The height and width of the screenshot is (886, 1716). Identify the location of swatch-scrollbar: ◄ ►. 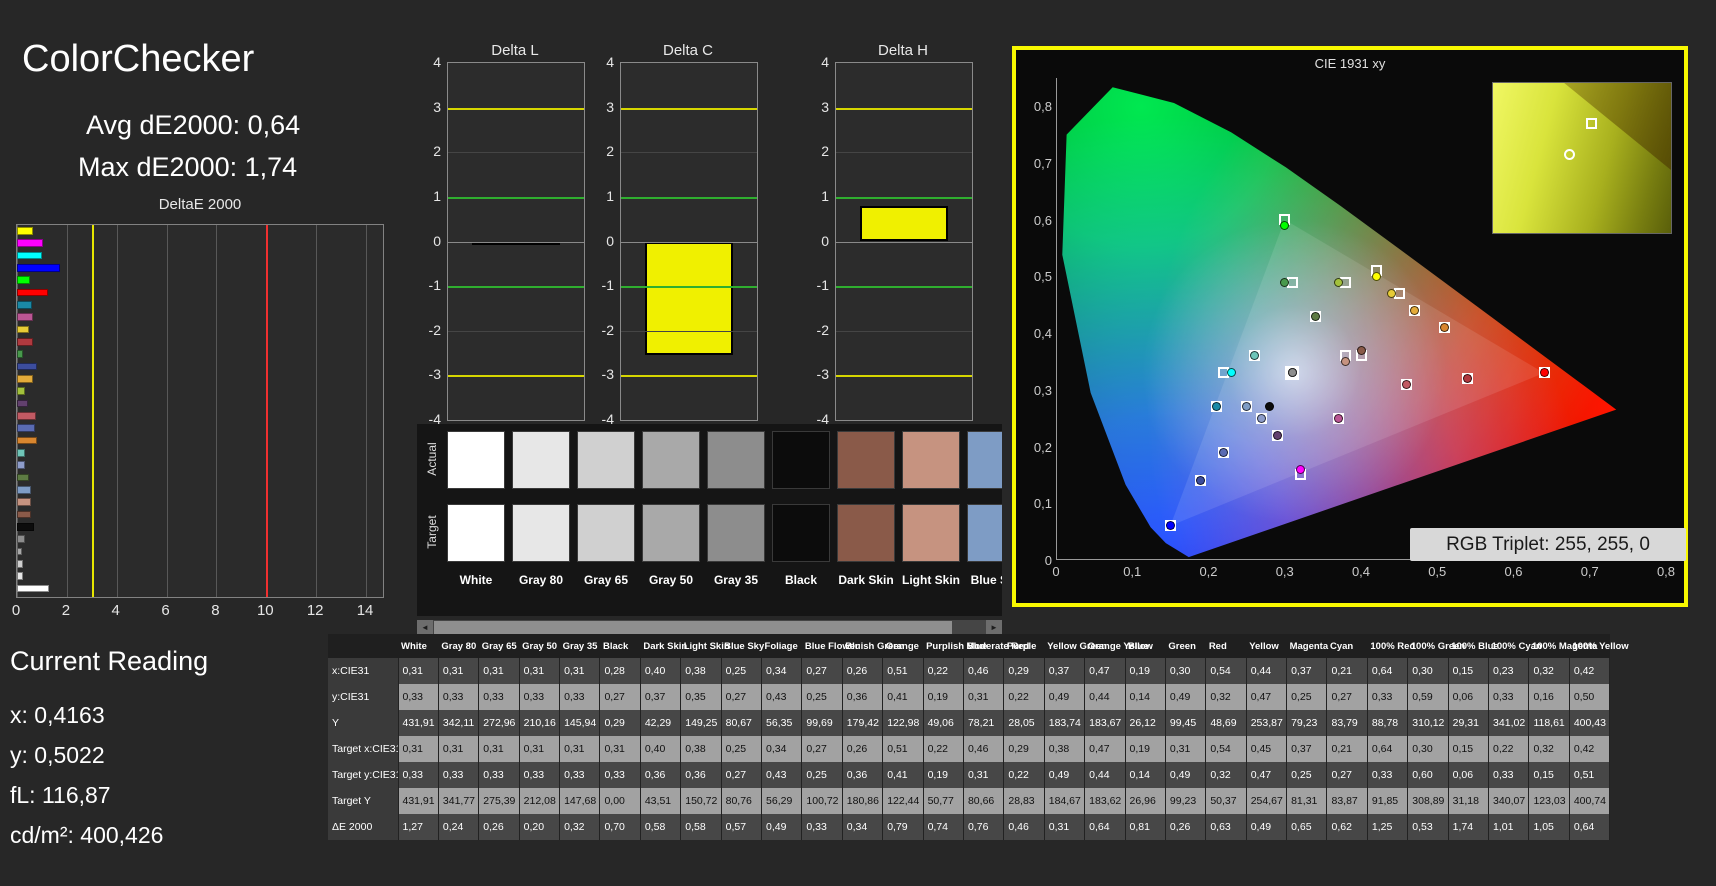
(709, 627).